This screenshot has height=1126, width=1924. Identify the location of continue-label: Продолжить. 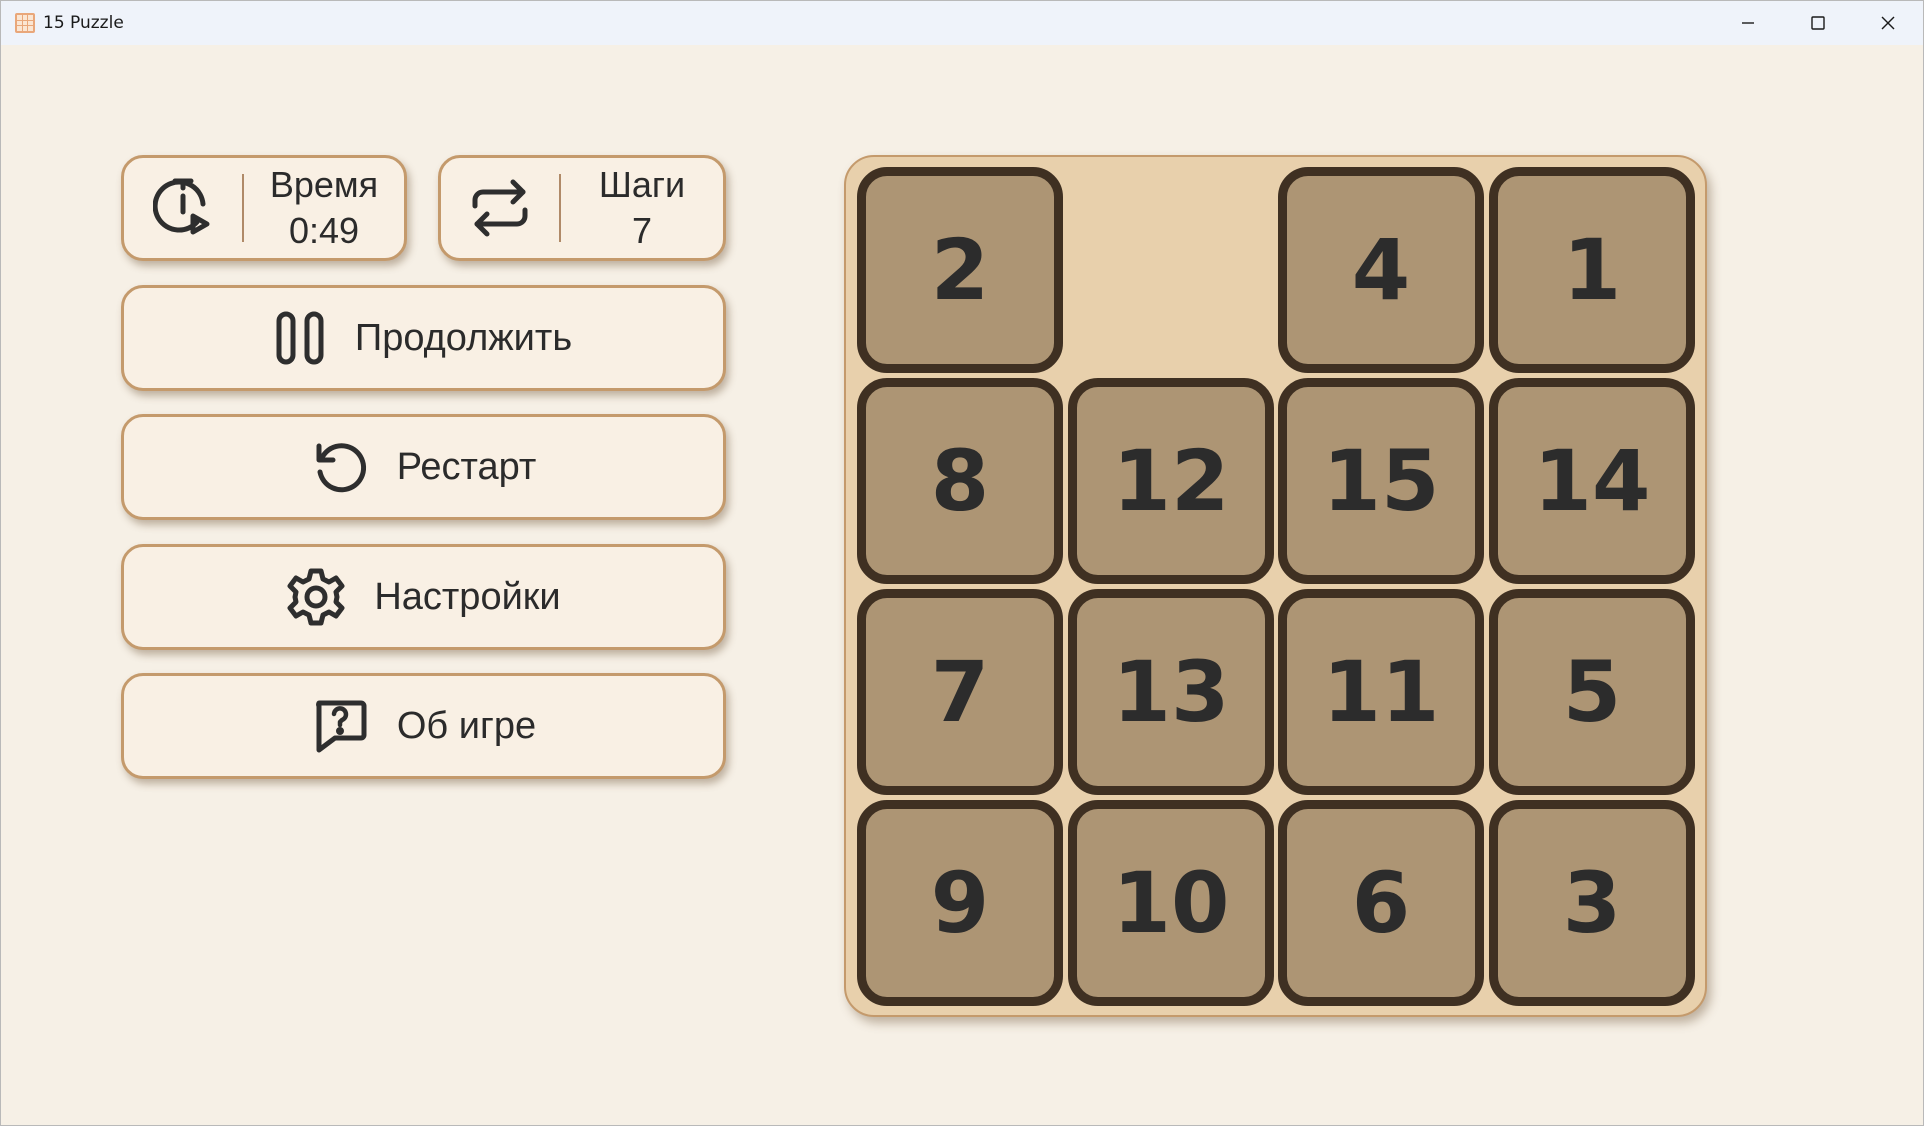
(463, 337).